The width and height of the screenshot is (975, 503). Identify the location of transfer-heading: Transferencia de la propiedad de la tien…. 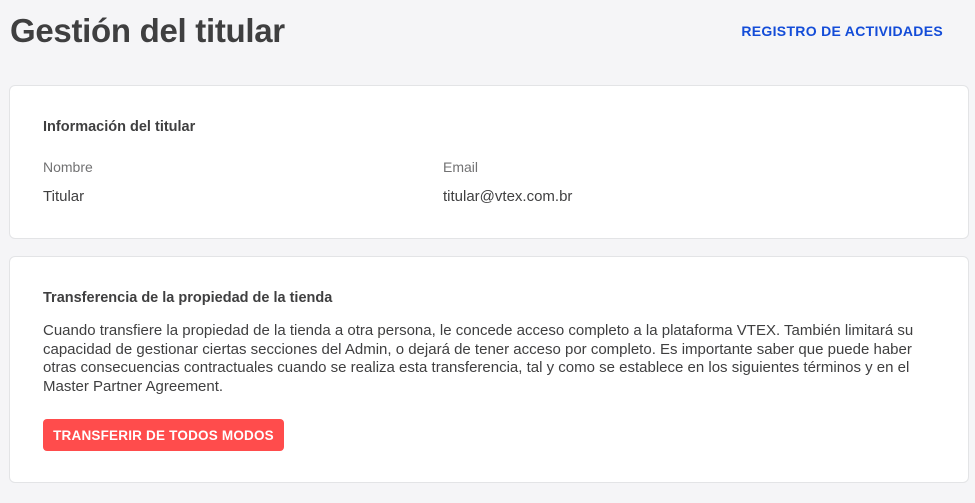
(188, 298).